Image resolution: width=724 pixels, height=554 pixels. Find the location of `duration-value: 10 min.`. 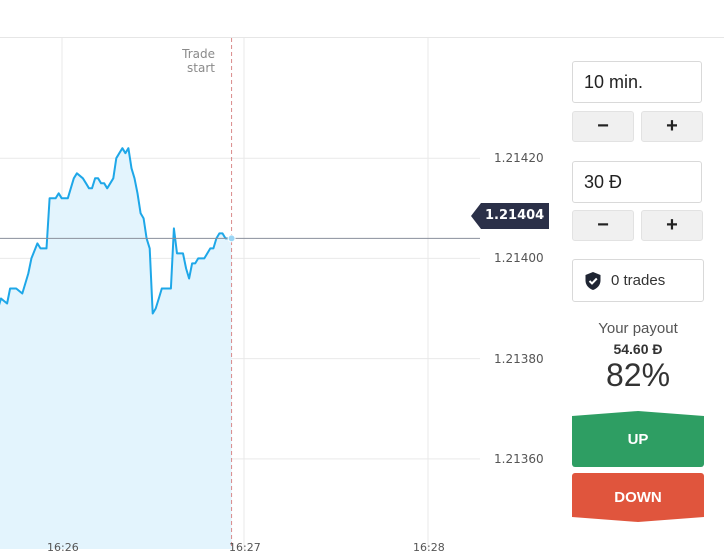

duration-value: 10 min. is located at coordinates (614, 81).